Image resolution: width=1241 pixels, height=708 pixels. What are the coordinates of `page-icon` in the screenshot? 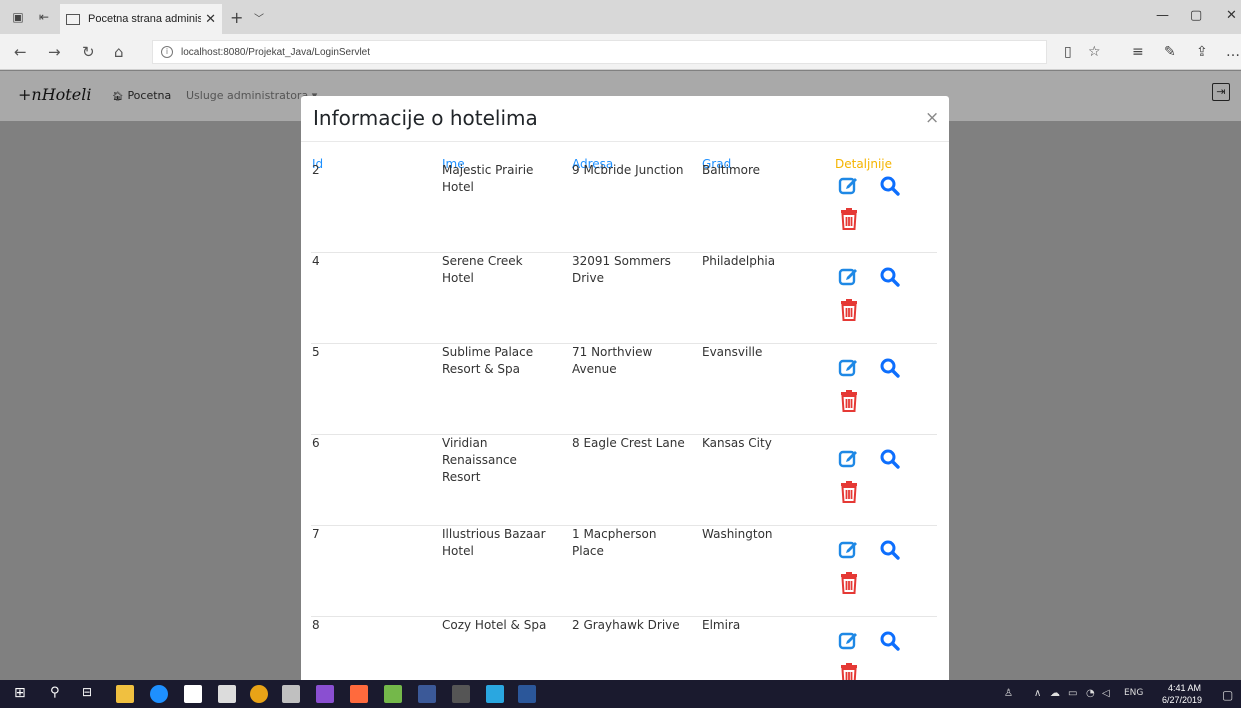 It's located at (73, 19).